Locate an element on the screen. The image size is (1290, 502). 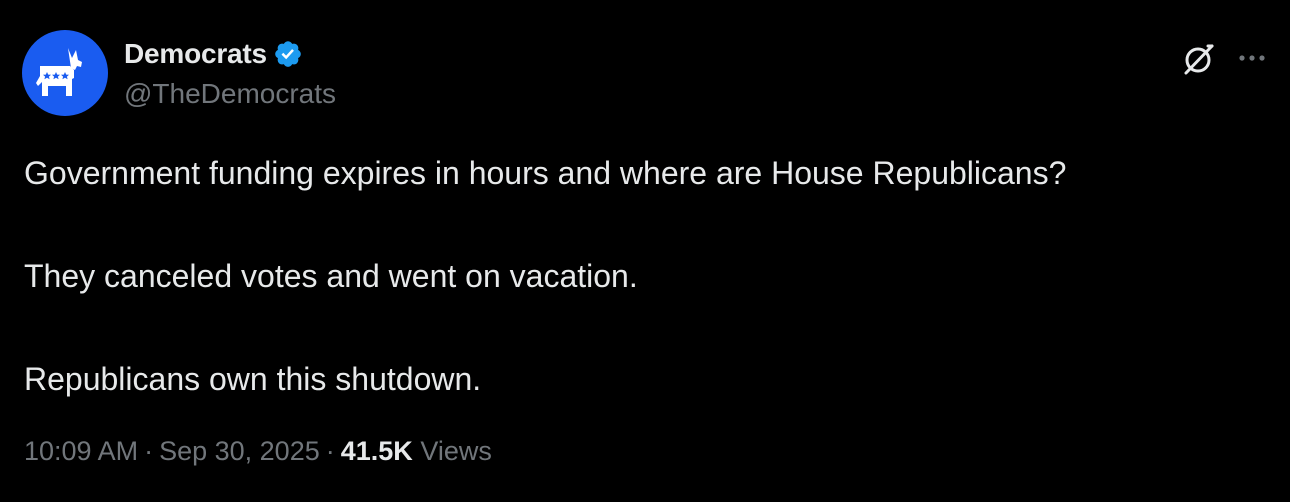
donkey-logo-icon is located at coordinates (59, 72).